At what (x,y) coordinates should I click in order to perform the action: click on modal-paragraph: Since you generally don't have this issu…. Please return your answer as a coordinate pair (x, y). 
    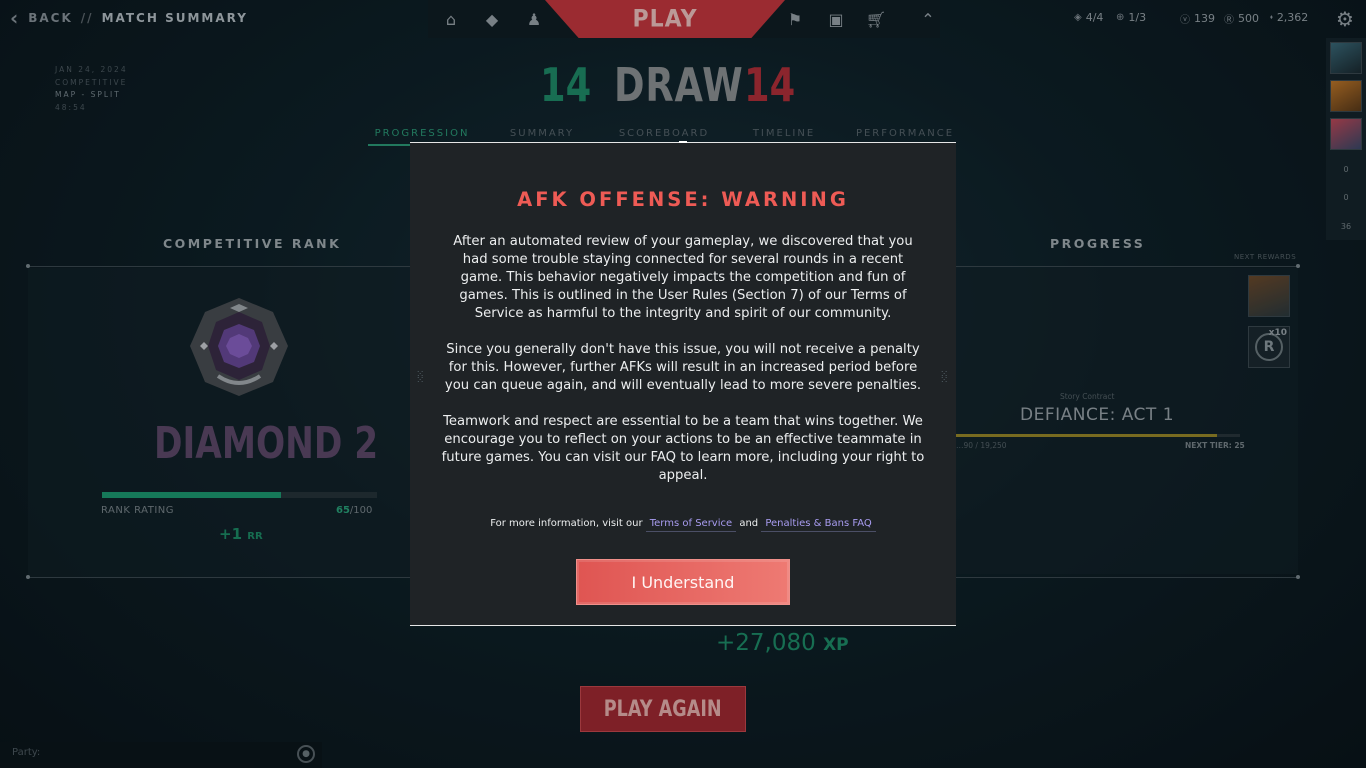
    Looking at the image, I should click on (683, 367).